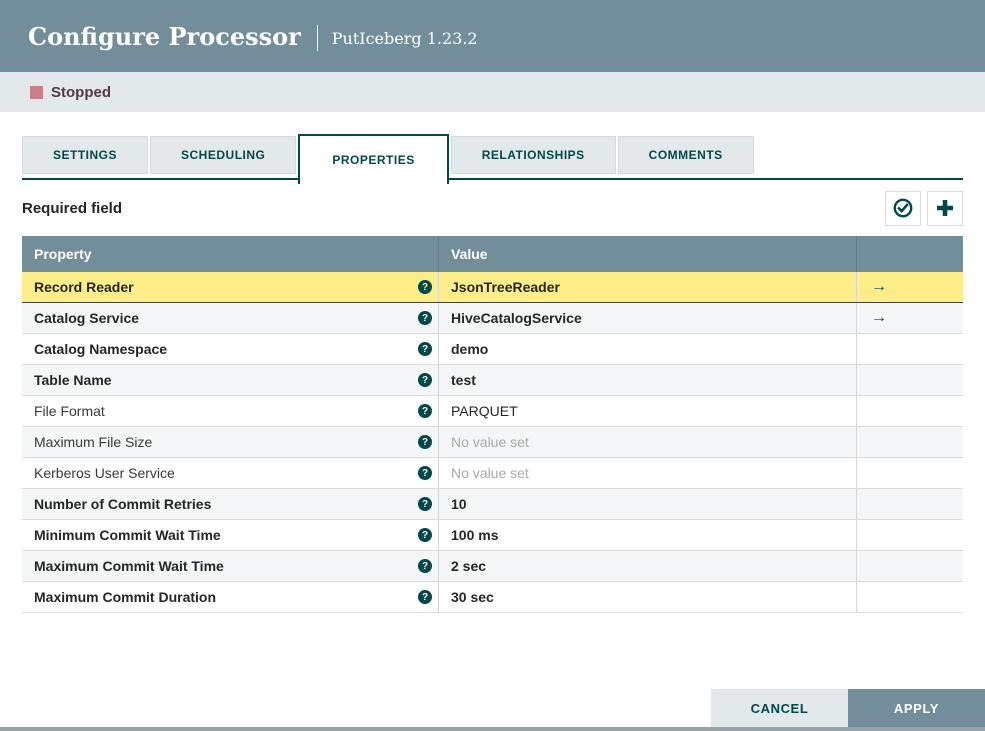  I want to click on property-value-cell: HiveCatalogService, so click(647, 318).